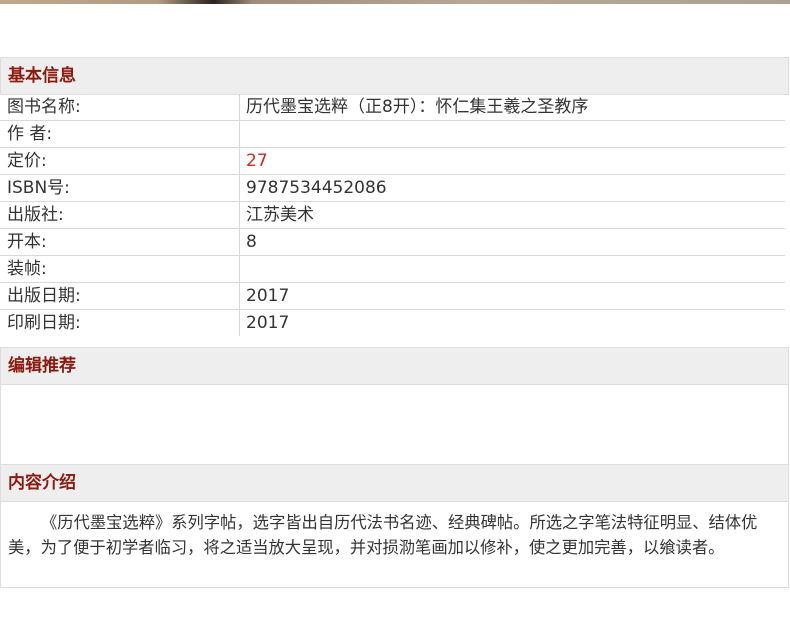 Image resolution: width=790 pixels, height=641 pixels. What do you see at coordinates (44, 107) in the screenshot?
I see `info-label-title: 图书名称:` at bounding box center [44, 107].